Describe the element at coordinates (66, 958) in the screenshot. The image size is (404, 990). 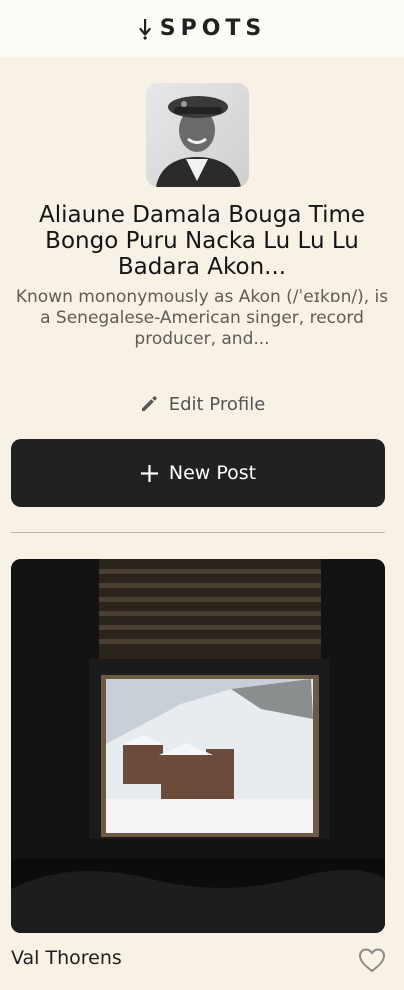
I see `post-title: Val Thorens` at that location.